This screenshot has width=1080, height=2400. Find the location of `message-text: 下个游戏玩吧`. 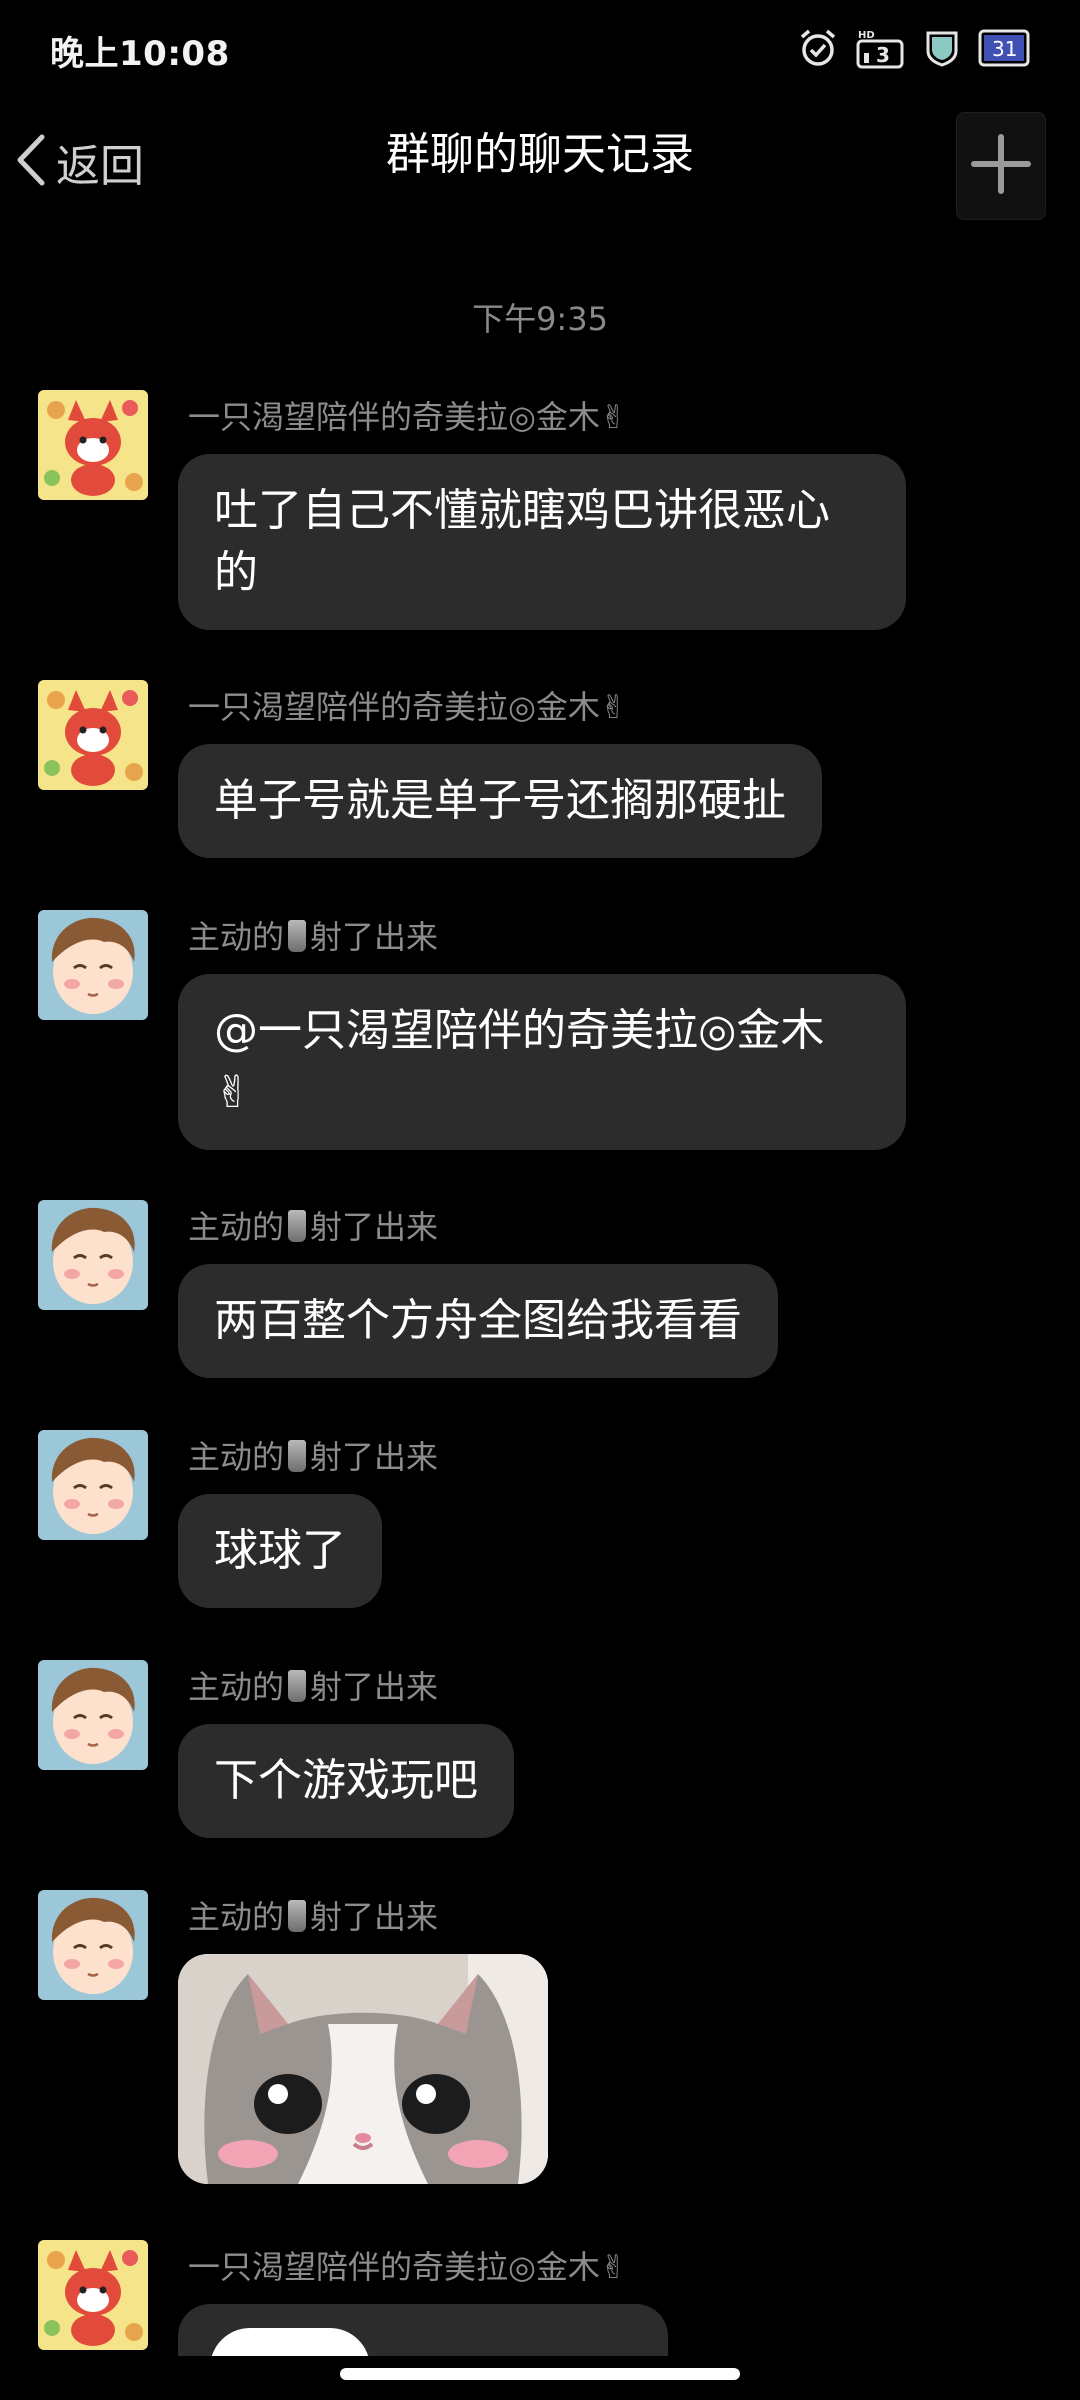

message-text: 下个游戏玩吧 is located at coordinates (346, 1780).